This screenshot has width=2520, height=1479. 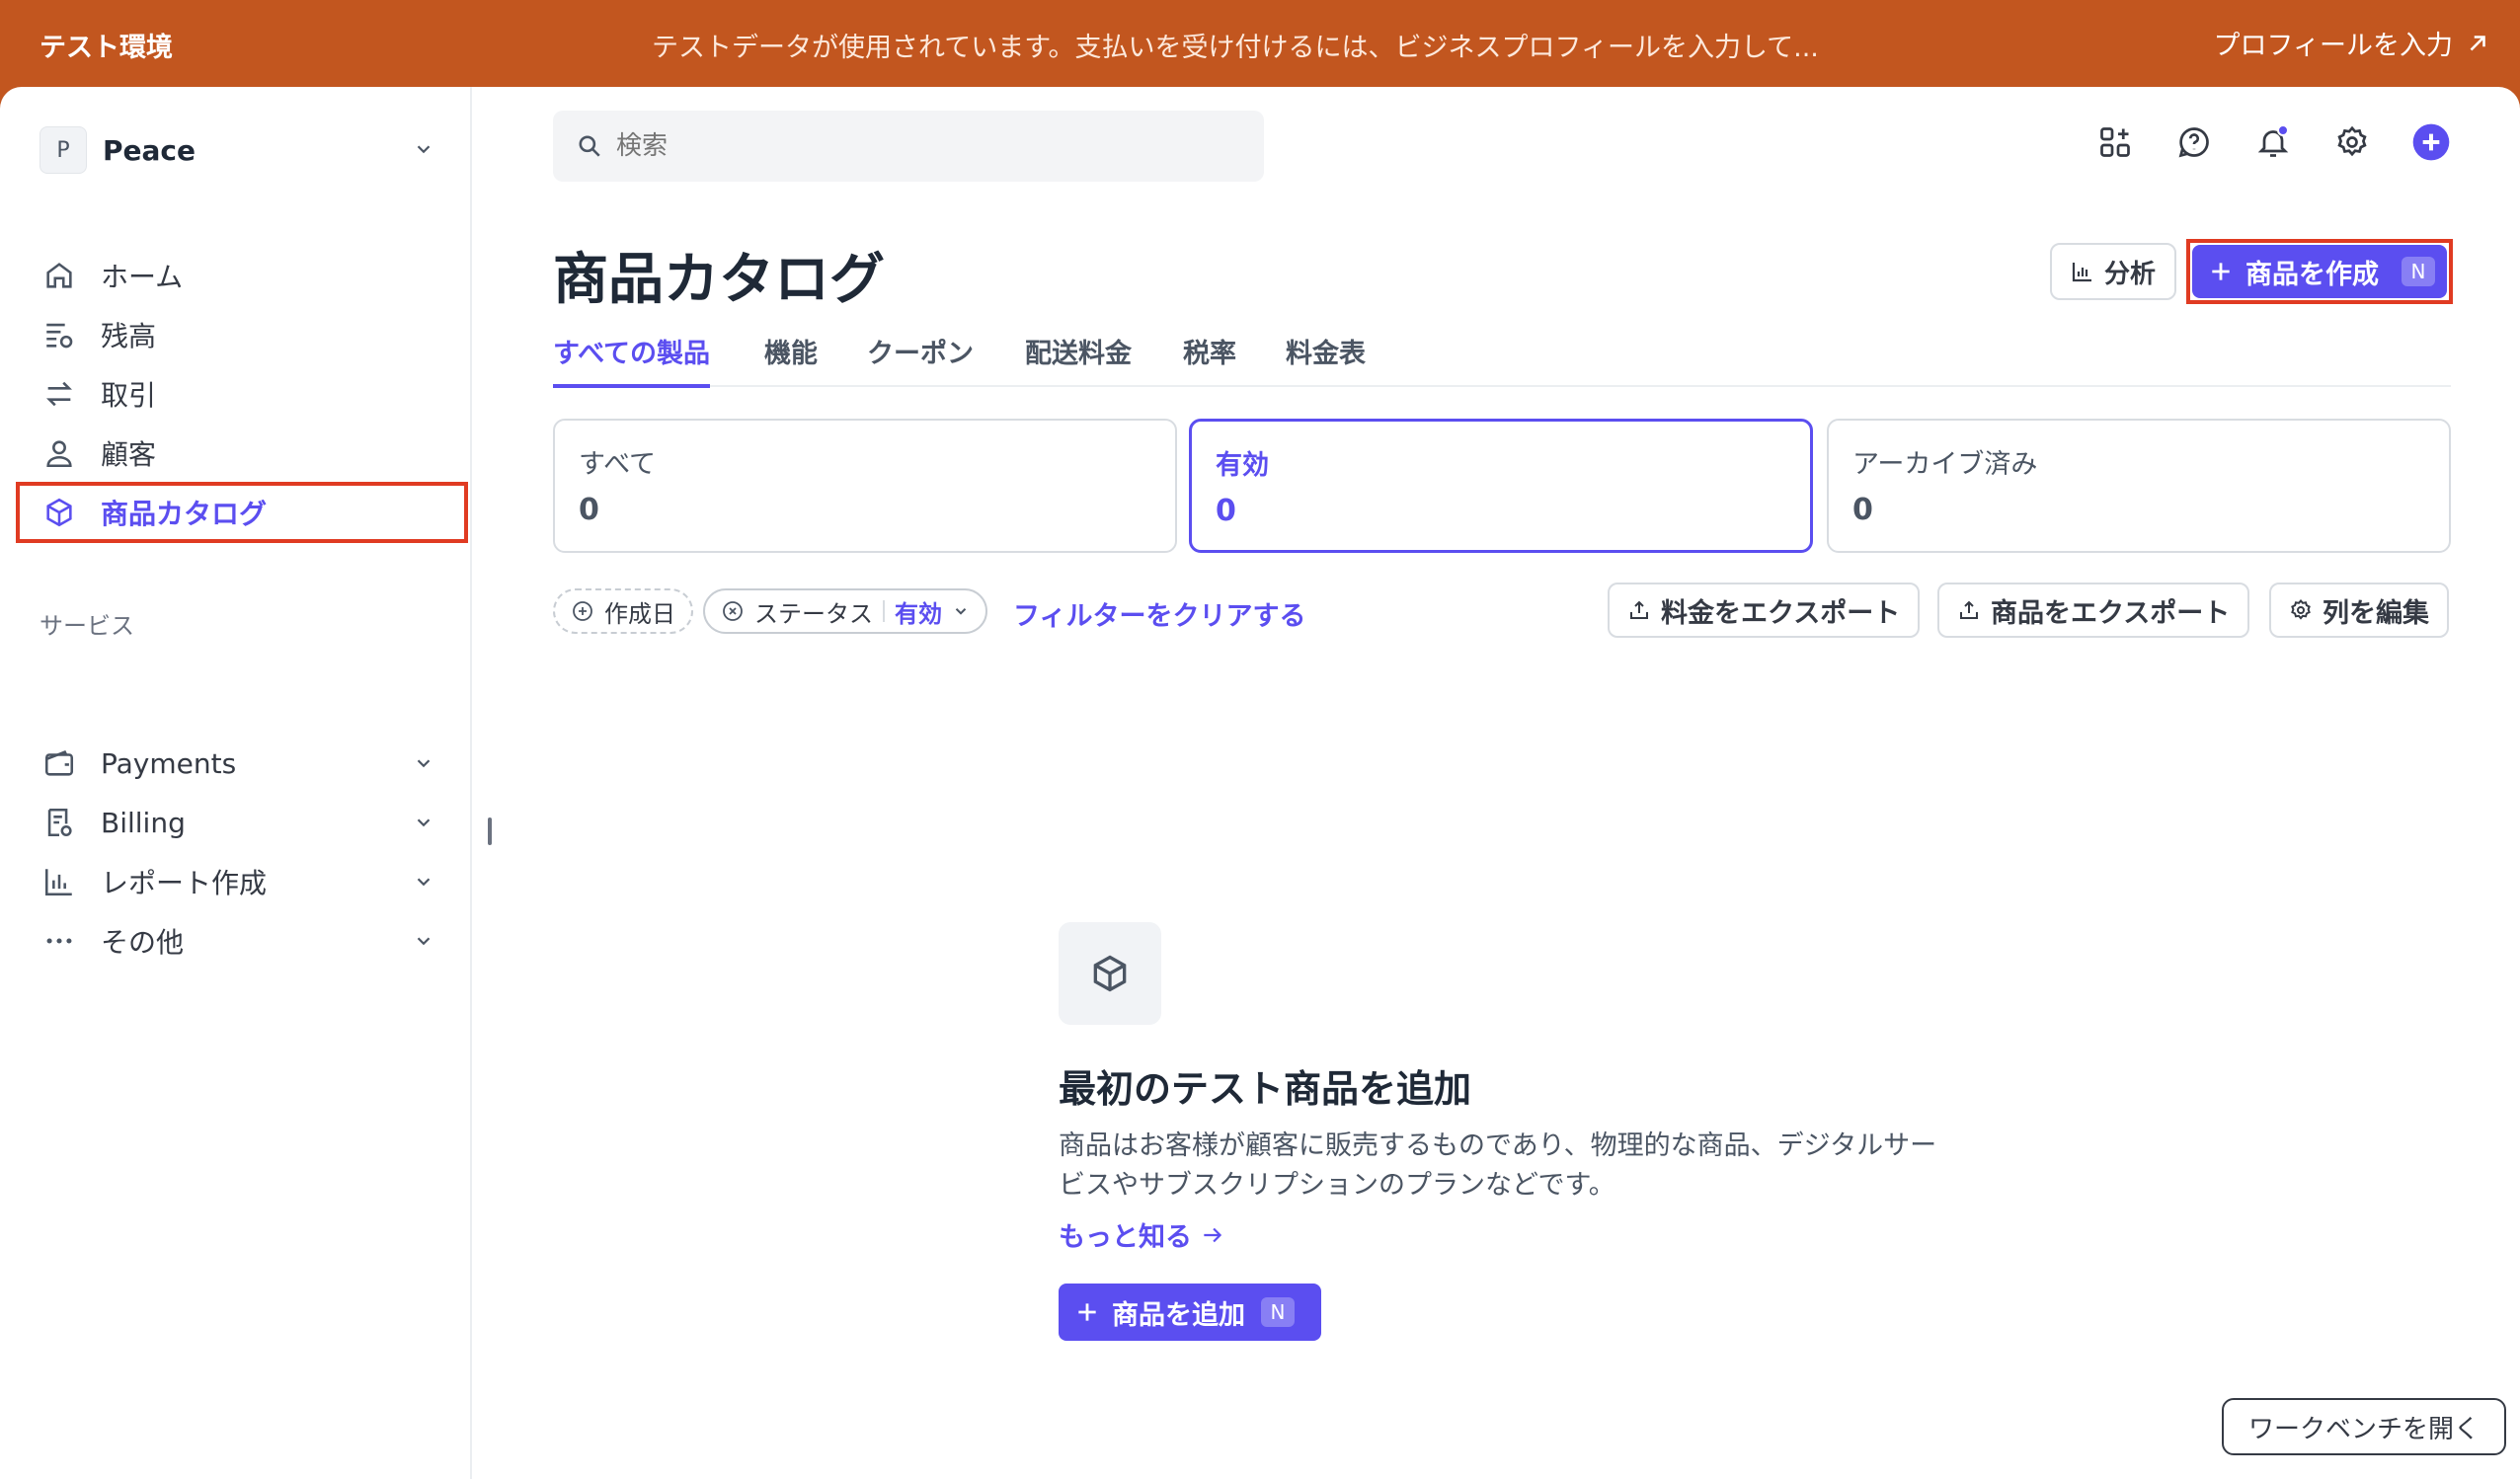 What do you see at coordinates (2319, 271) in the screenshot?
I see `highlight-annotation` at bounding box center [2319, 271].